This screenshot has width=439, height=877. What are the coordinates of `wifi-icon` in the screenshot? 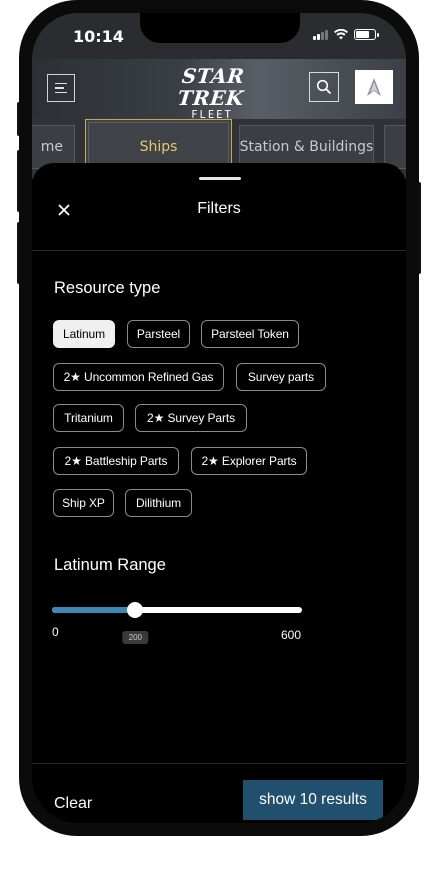 It's located at (341, 34).